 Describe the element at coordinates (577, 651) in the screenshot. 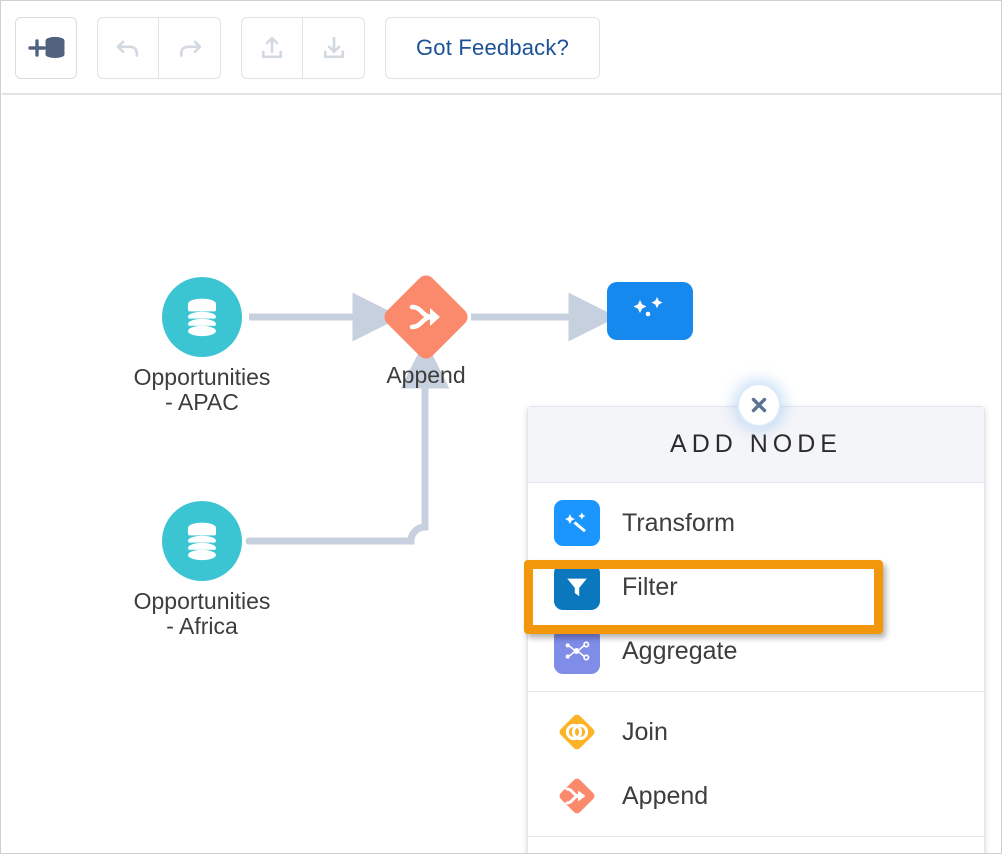

I see `node-graph-icon` at that location.